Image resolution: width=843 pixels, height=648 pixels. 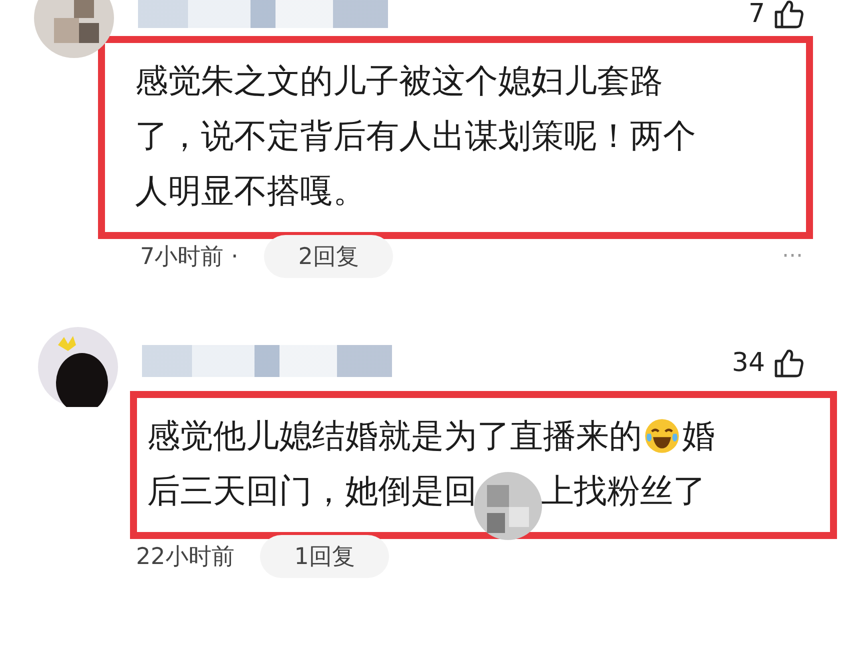 What do you see at coordinates (748, 363) in the screenshot?
I see `like-count: 34` at bounding box center [748, 363].